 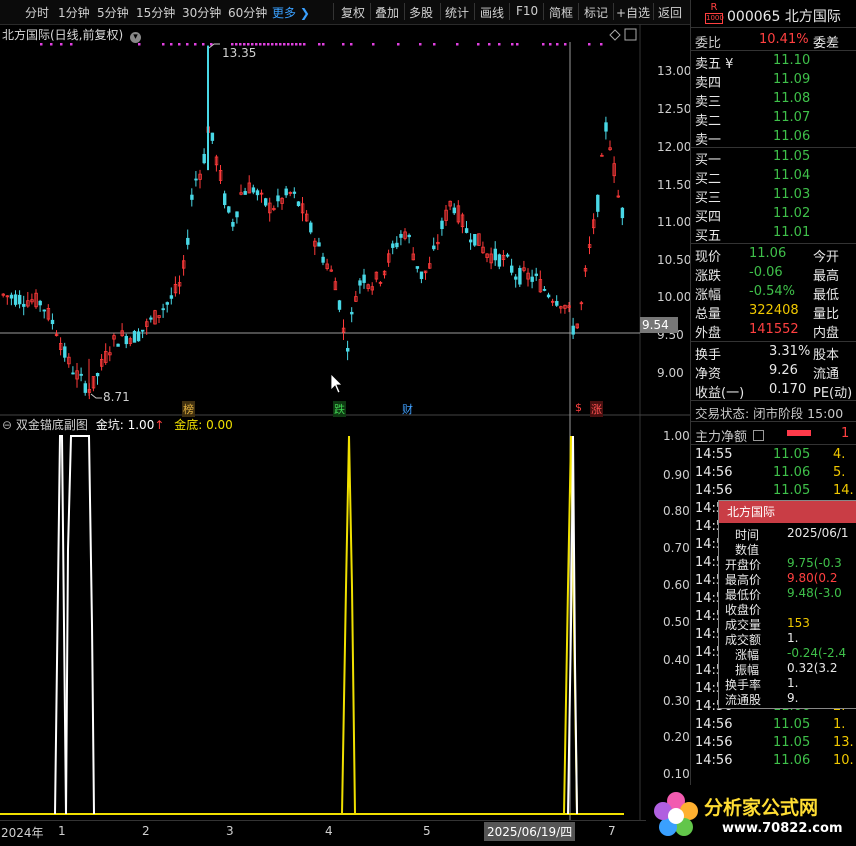 I want to click on tab-fenshi: 分时, so click(x=37, y=12).